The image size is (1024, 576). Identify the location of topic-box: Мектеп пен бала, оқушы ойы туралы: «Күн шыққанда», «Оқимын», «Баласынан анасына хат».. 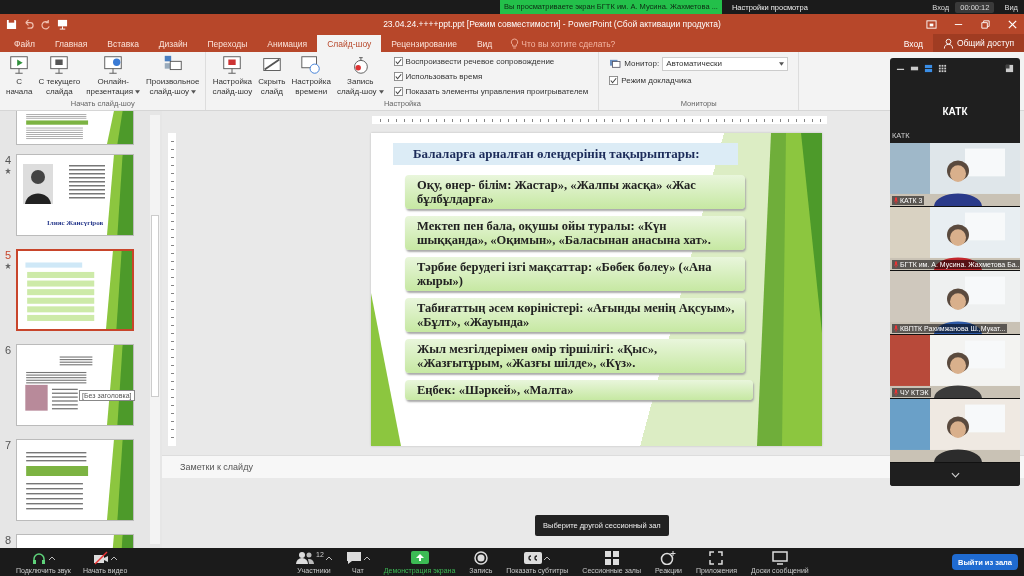
(575, 233).